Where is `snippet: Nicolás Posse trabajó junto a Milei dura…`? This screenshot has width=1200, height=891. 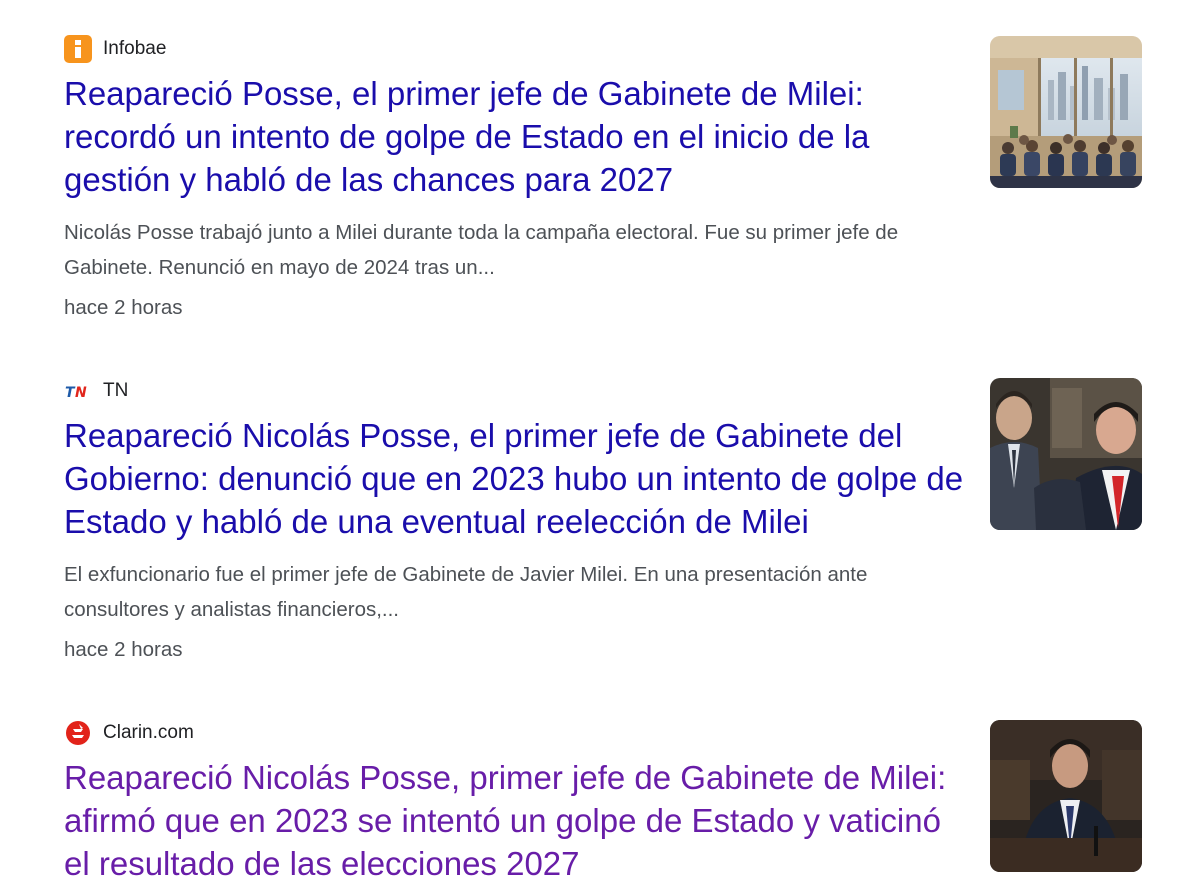
snippet: Nicolás Posse trabajó junto a Milei dura… is located at coordinates (481, 250).